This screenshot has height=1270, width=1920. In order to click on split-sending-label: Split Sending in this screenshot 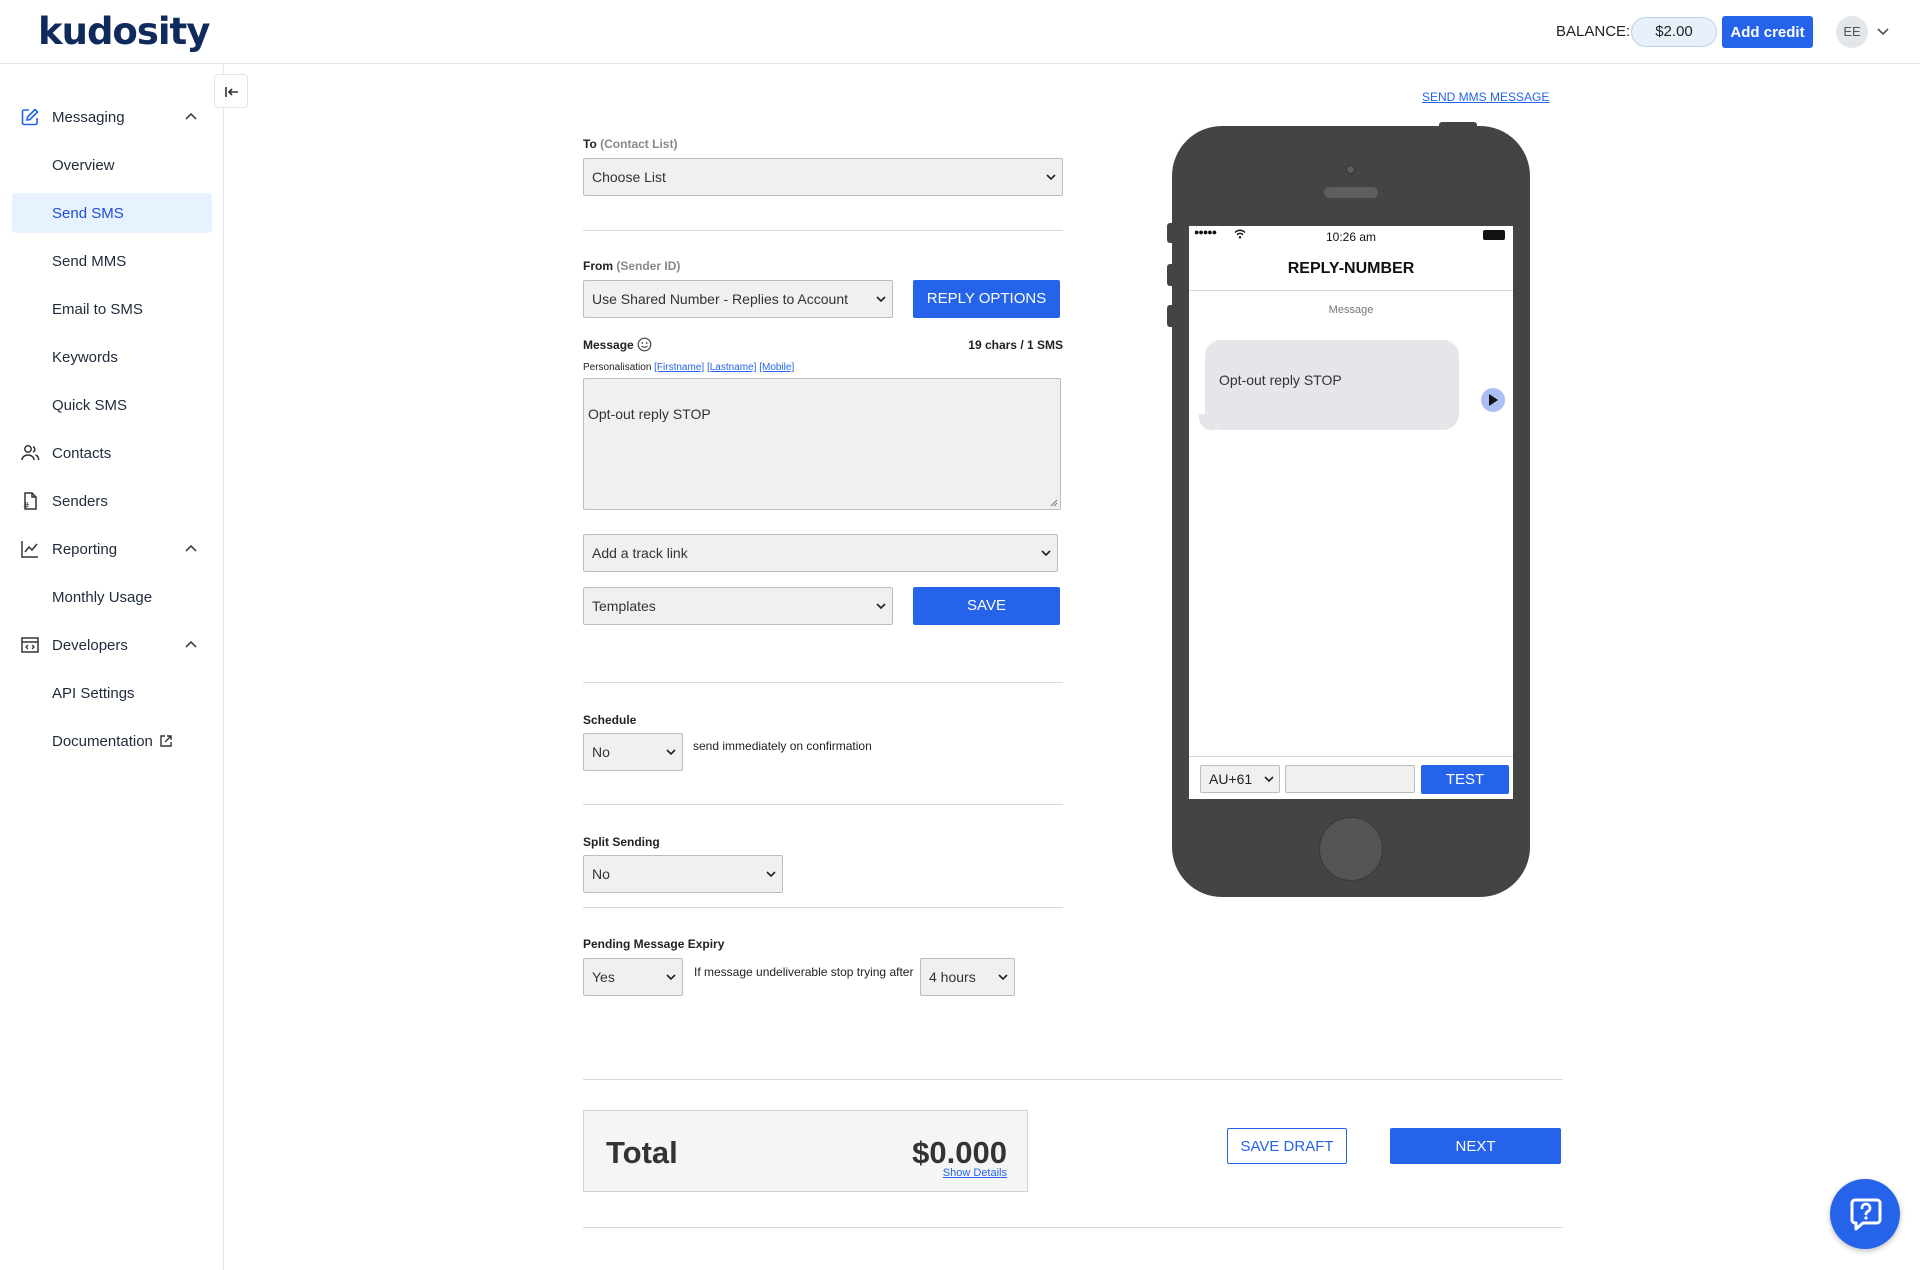, I will do `click(621, 842)`.